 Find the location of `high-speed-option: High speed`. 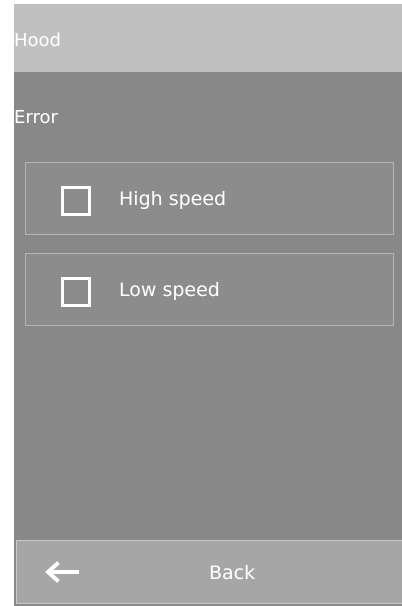

high-speed-option: High speed is located at coordinates (209, 198).